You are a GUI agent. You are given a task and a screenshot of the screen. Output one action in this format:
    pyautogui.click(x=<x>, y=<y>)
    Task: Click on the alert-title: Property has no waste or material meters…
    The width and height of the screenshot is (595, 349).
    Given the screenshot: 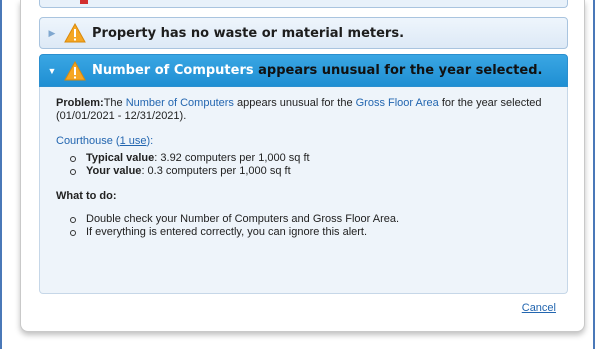 What is the action you would take?
    pyautogui.click(x=248, y=33)
    